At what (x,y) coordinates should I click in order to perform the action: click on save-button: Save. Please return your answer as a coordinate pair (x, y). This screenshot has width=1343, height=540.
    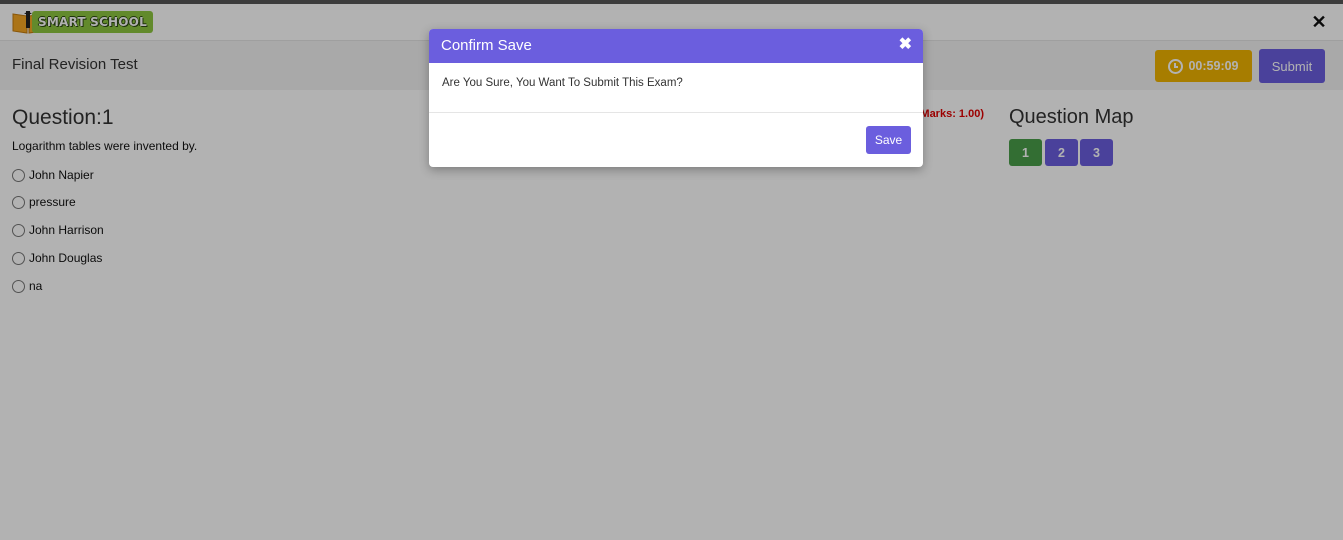
    Looking at the image, I should click on (888, 140).